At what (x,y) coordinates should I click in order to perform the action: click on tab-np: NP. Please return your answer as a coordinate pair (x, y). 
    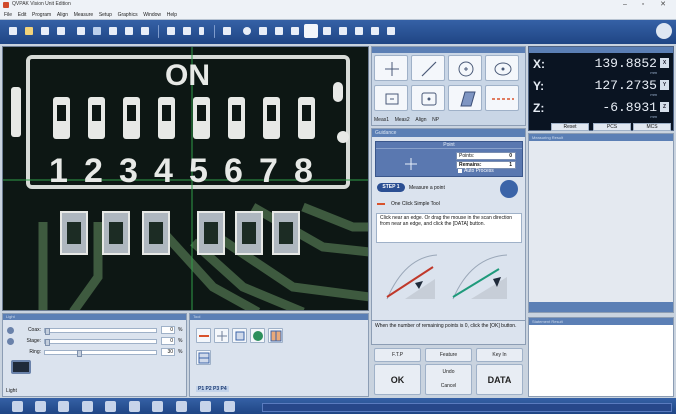
    Looking at the image, I should click on (435, 120).